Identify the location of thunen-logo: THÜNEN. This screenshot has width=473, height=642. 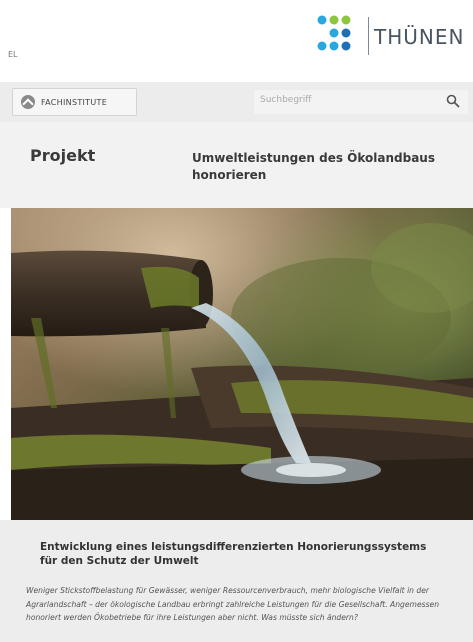
(393, 36).